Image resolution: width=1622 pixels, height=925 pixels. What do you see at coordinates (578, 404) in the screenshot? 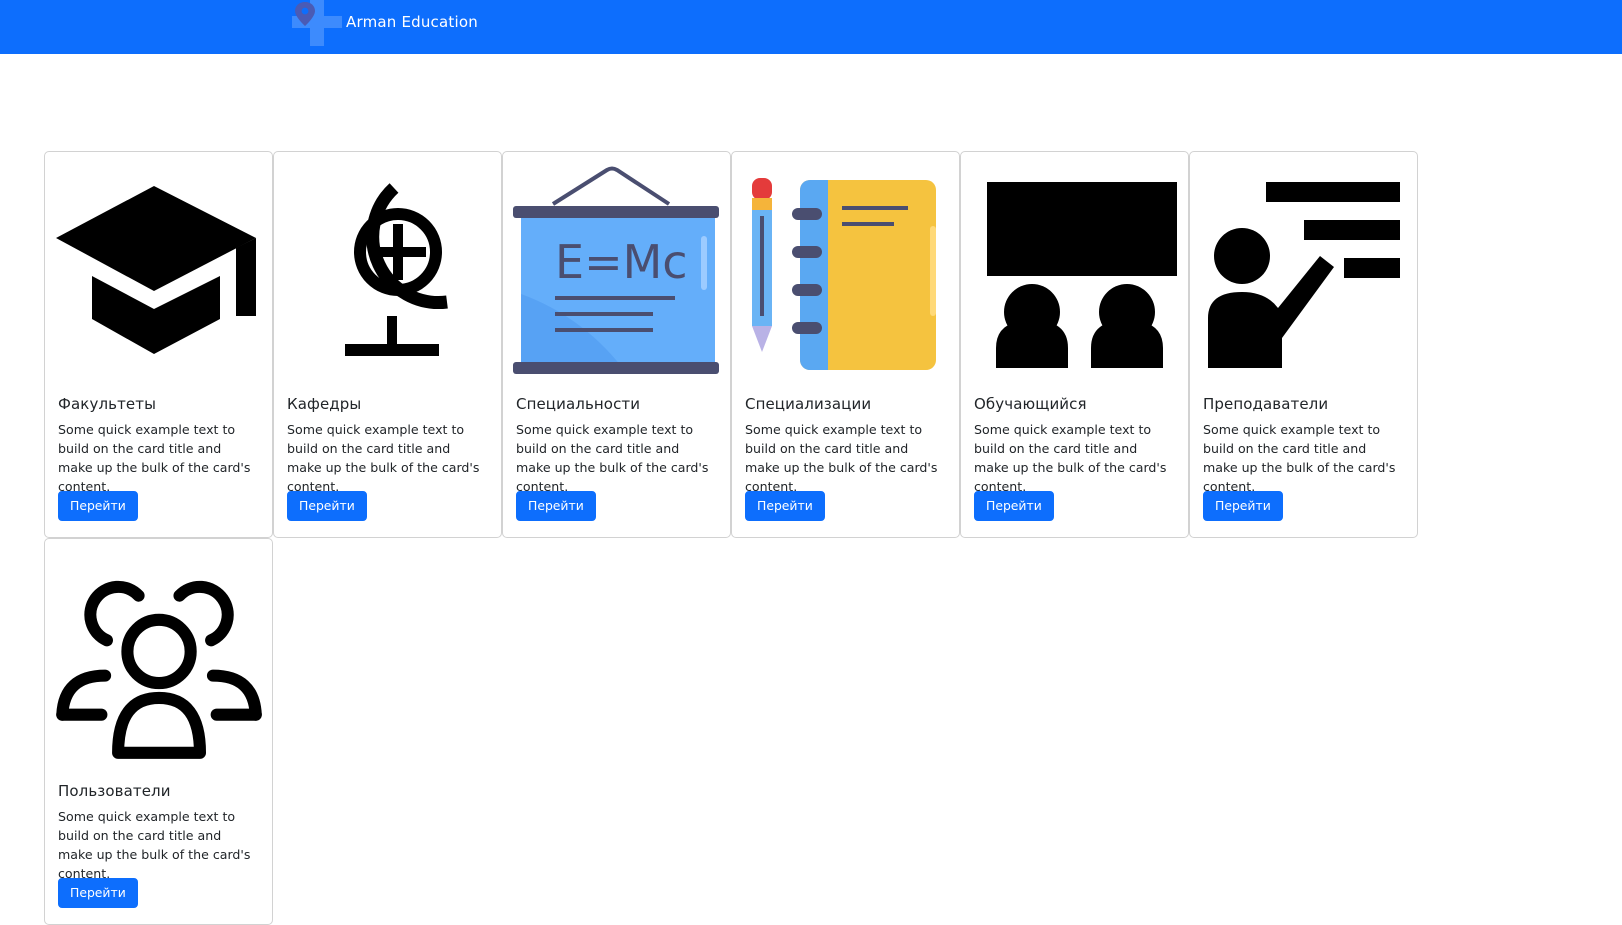
I see `card-title: Специальности` at bounding box center [578, 404].